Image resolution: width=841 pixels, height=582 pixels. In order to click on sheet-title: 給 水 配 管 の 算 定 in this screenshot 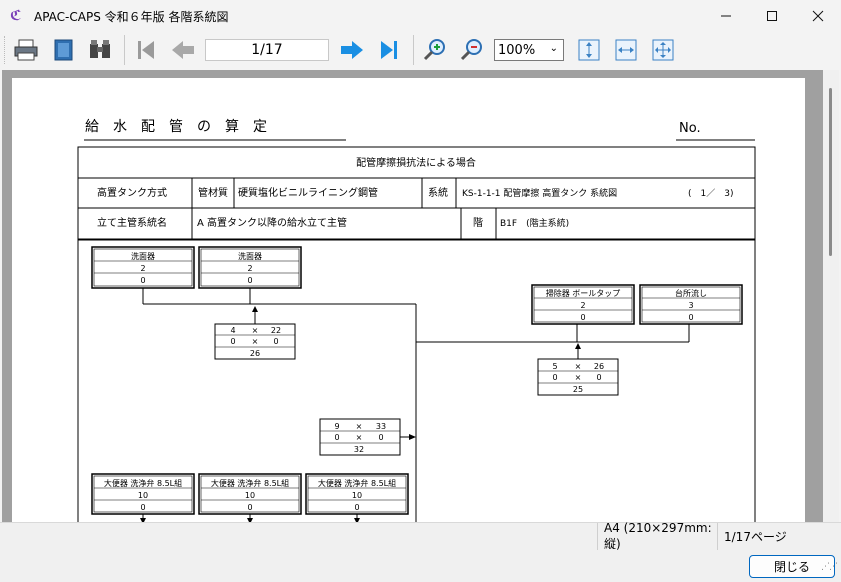, I will do `click(176, 127)`.